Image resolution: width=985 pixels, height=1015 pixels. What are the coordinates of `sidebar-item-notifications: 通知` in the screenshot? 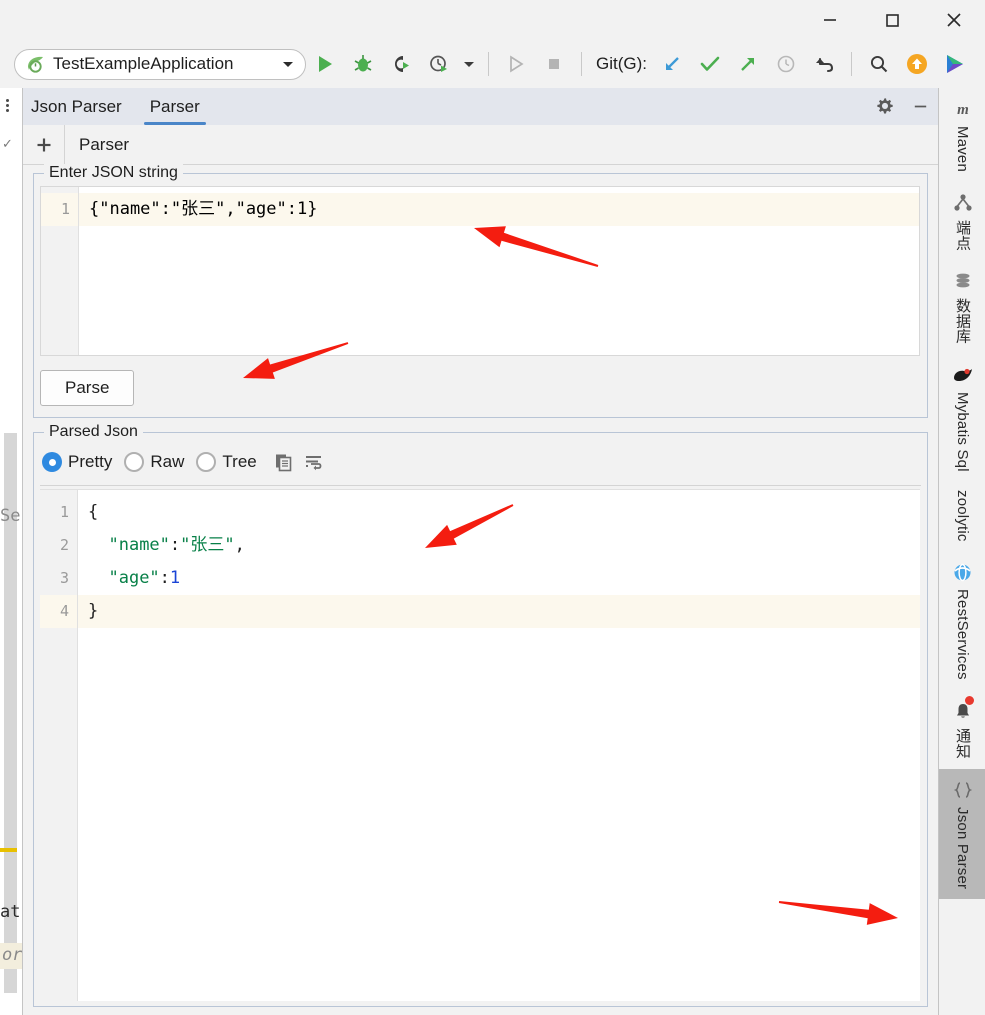 It's located at (962, 729).